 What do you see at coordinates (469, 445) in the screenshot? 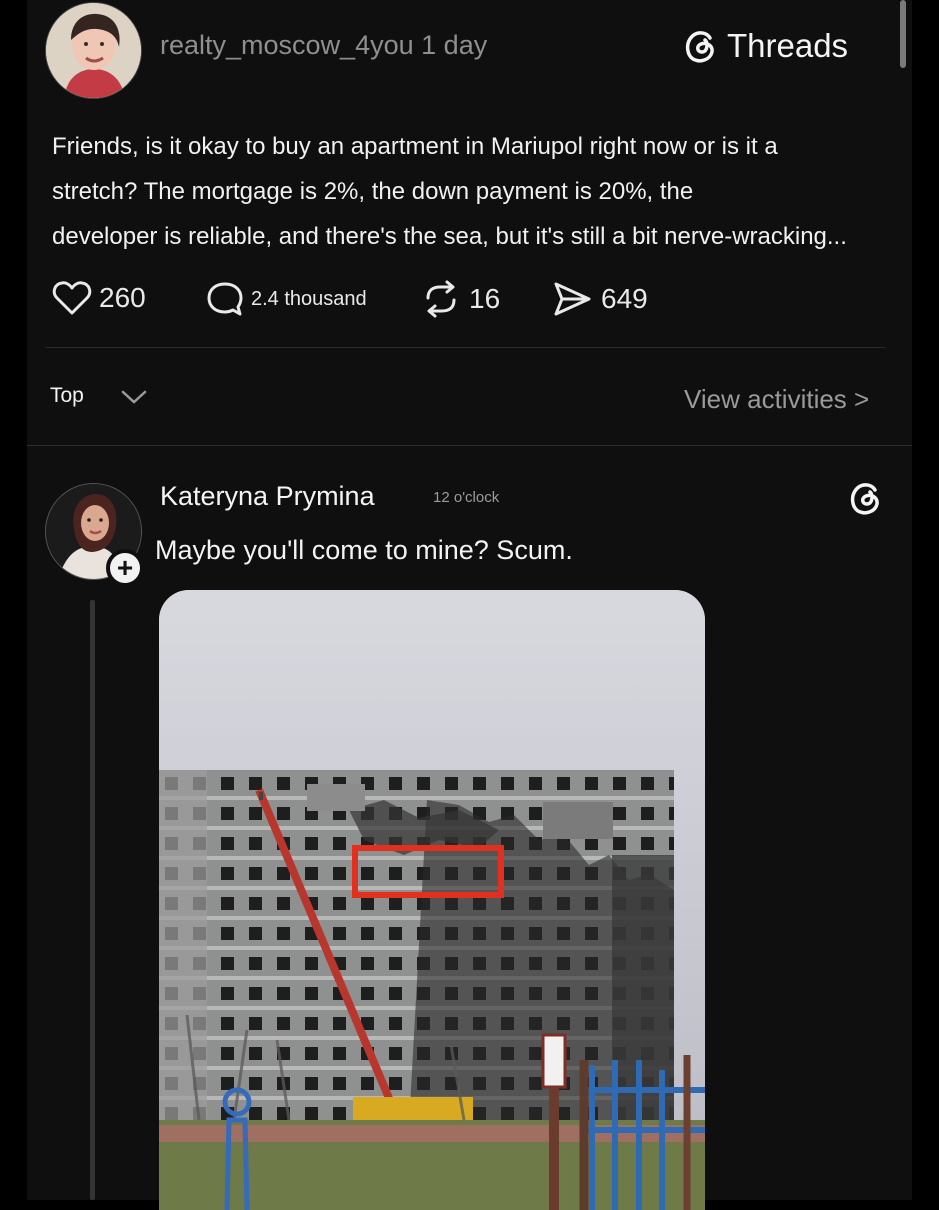
I see `section-divider` at bounding box center [469, 445].